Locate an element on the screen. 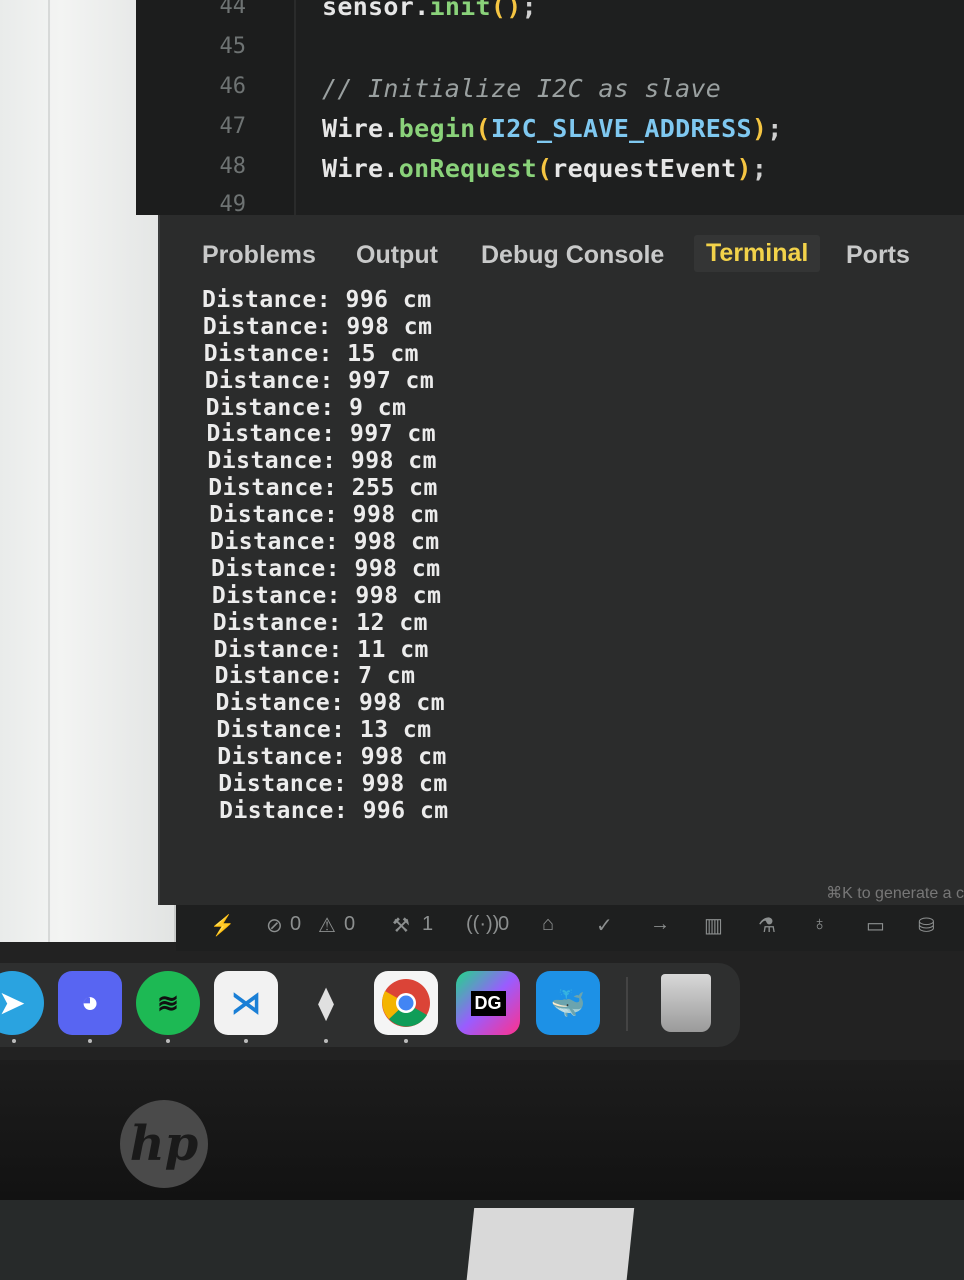  dock: ➤ ◕ ≋ ⋊ ⧫ DG 🐳 is located at coordinates (370, 1005).